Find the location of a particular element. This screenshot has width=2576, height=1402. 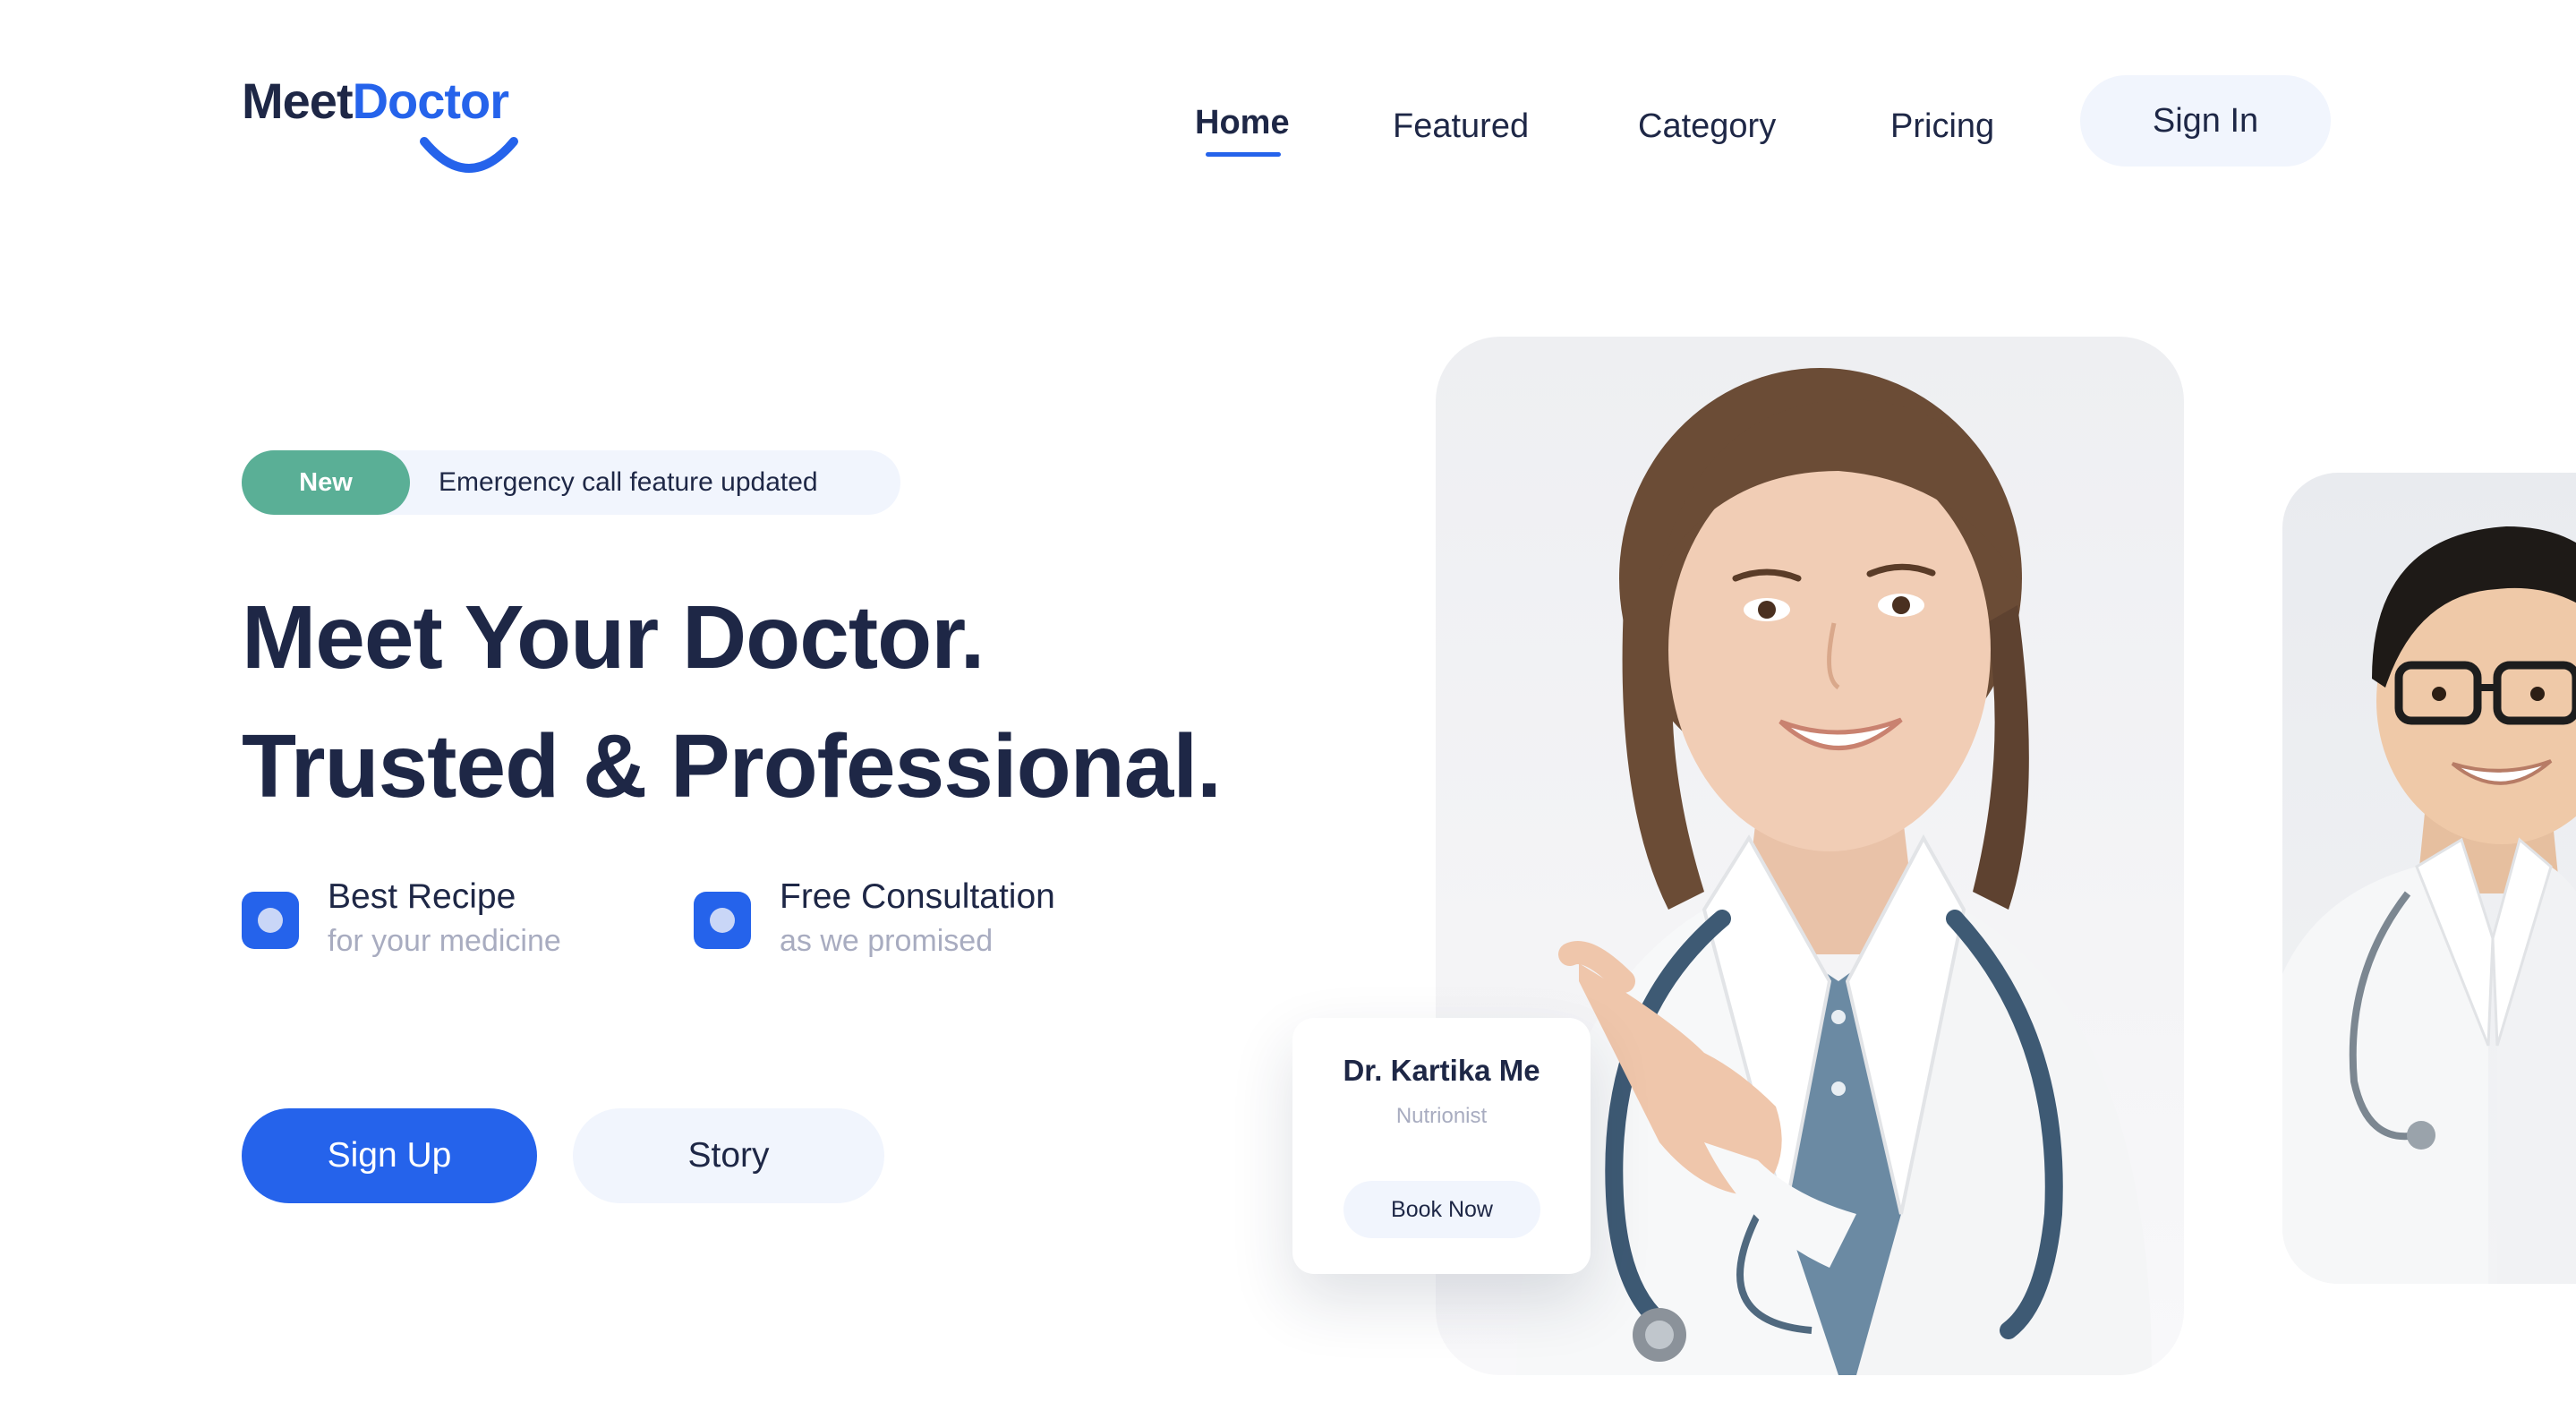

feature-recipe-icon is located at coordinates (270, 920).